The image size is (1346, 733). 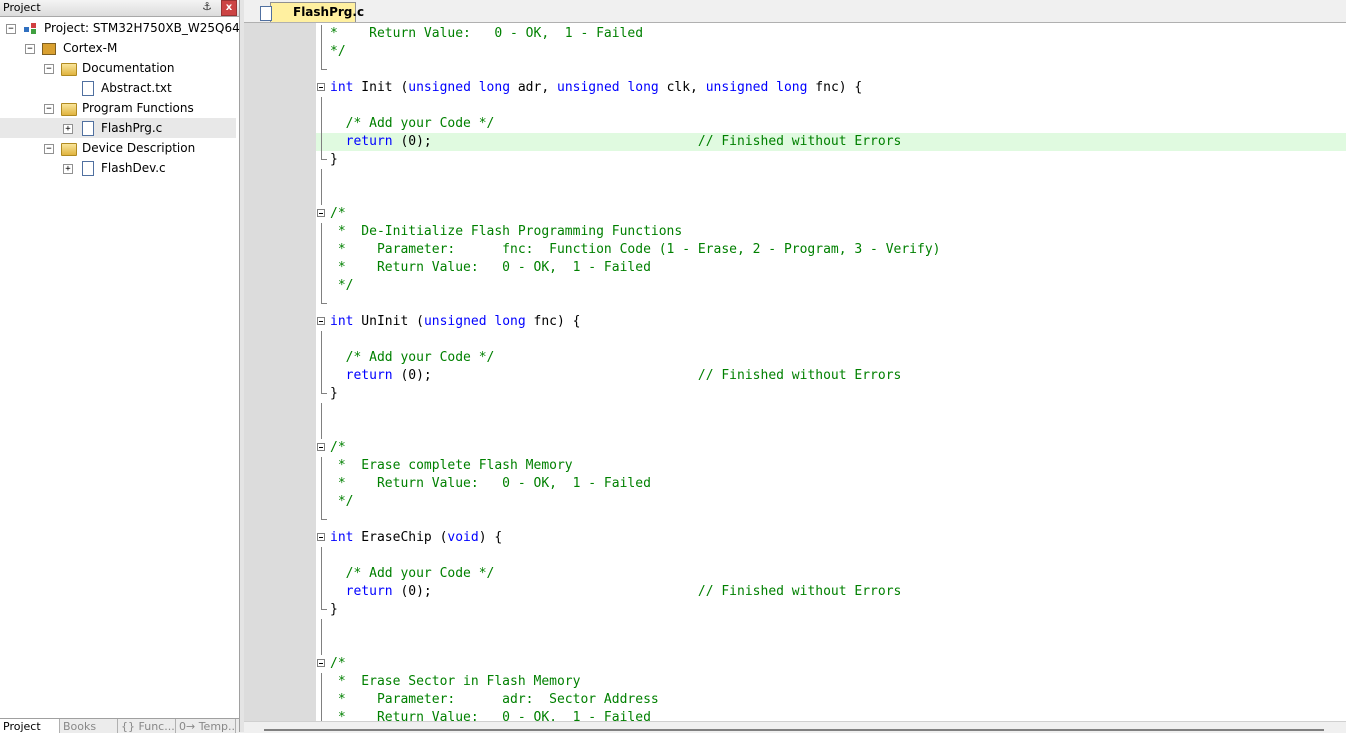 I want to click on code-line: 90}, so click(x=831, y=610).